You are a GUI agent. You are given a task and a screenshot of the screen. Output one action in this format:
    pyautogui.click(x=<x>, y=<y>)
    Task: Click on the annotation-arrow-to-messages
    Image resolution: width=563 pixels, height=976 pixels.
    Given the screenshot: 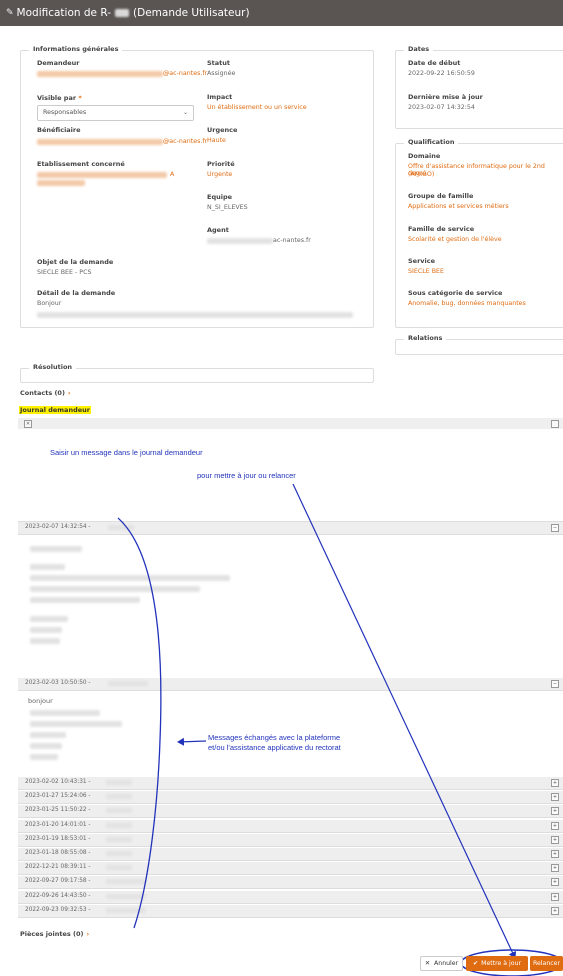 What is the action you would take?
    pyautogui.click(x=192, y=741)
    